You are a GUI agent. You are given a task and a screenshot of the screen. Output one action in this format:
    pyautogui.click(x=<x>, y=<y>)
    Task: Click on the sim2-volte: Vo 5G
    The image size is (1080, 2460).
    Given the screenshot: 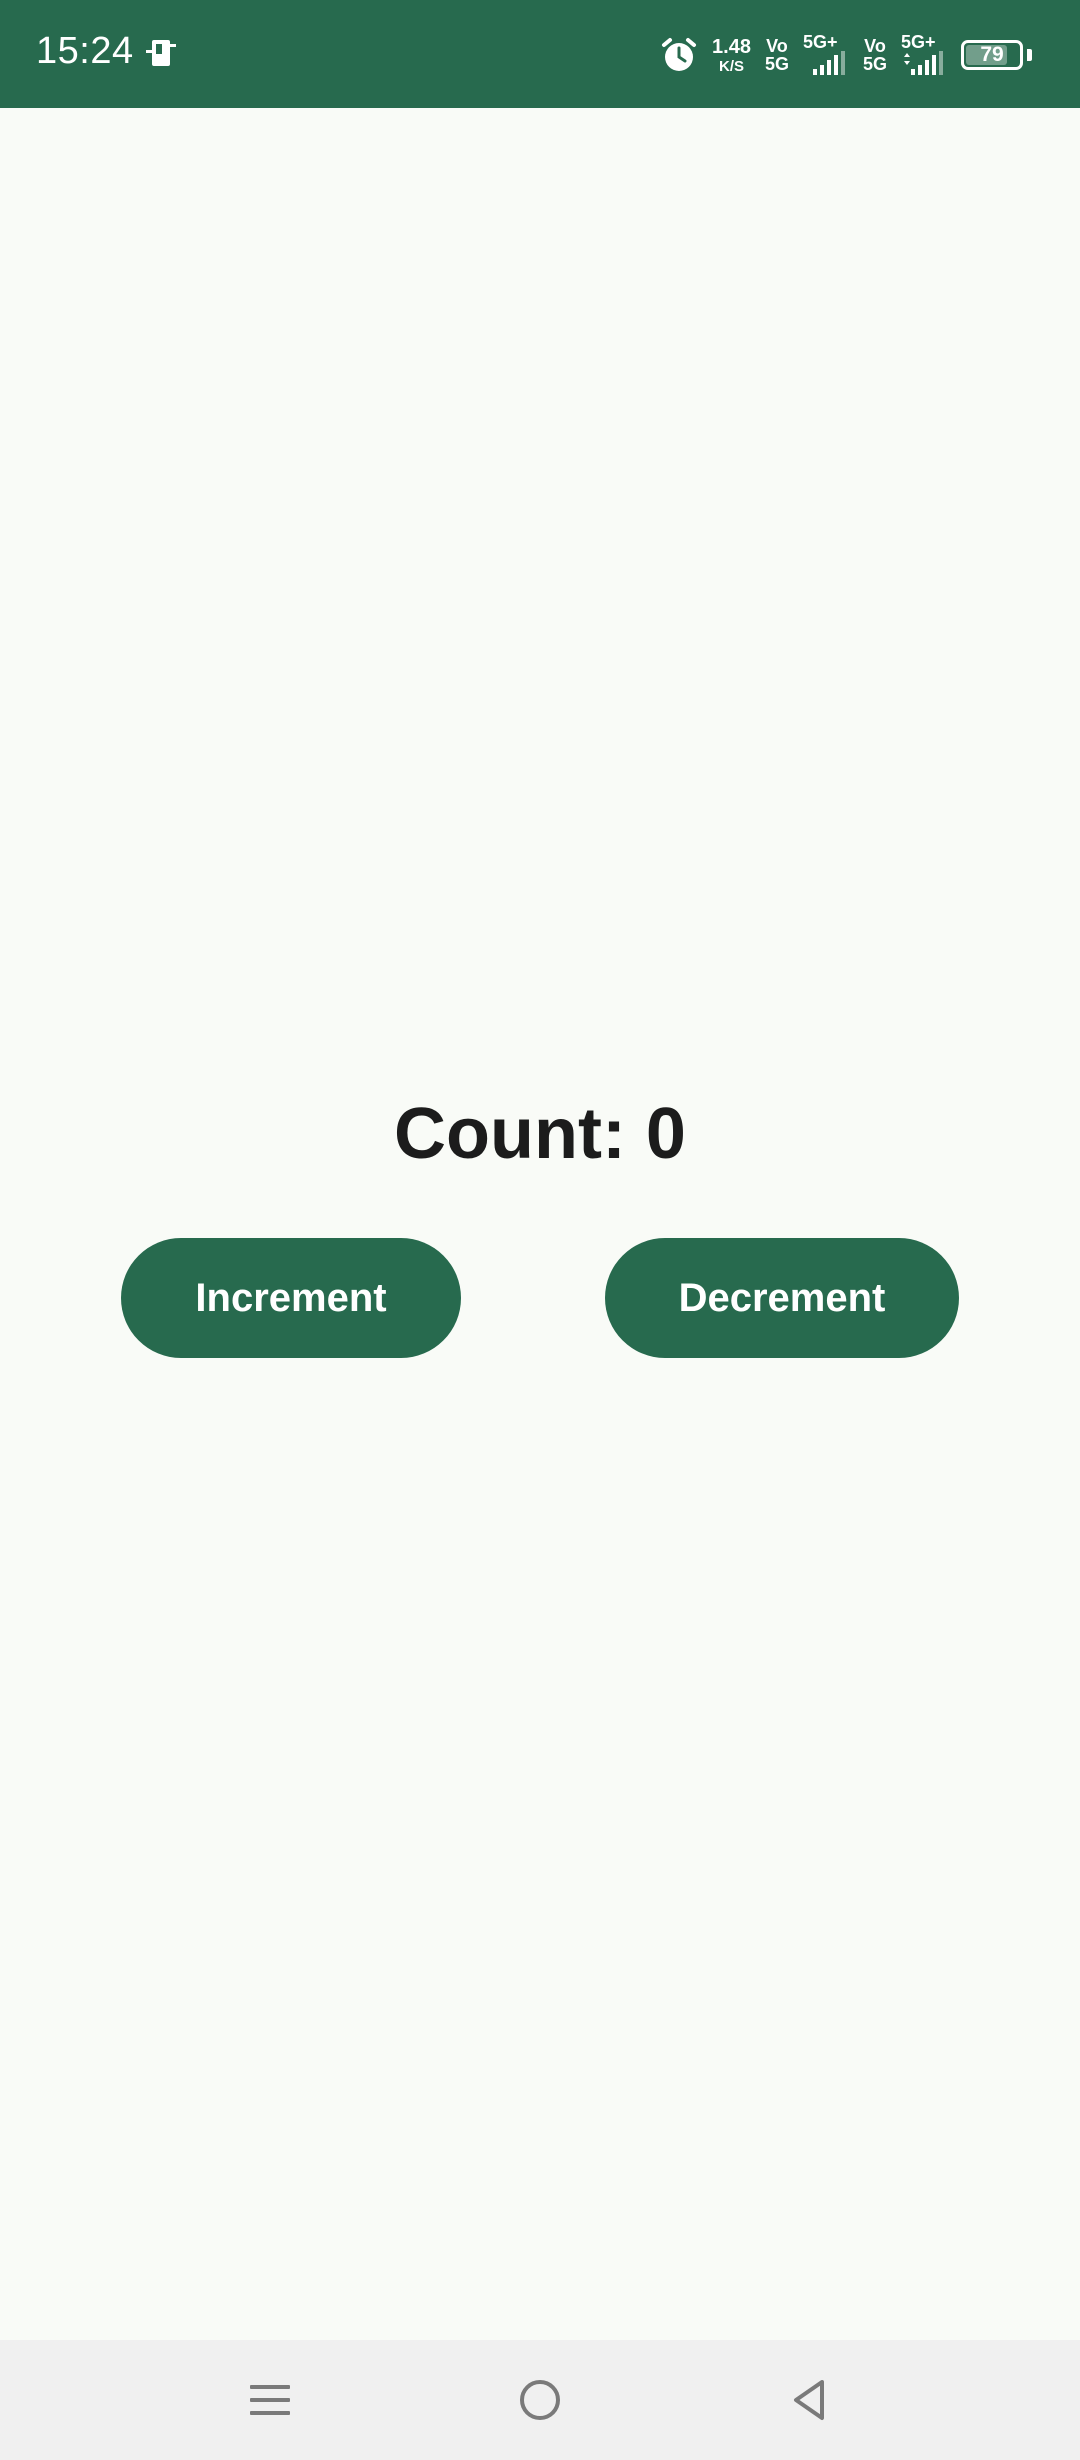 What is the action you would take?
    pyautogui.click(x=875, y=55)
    